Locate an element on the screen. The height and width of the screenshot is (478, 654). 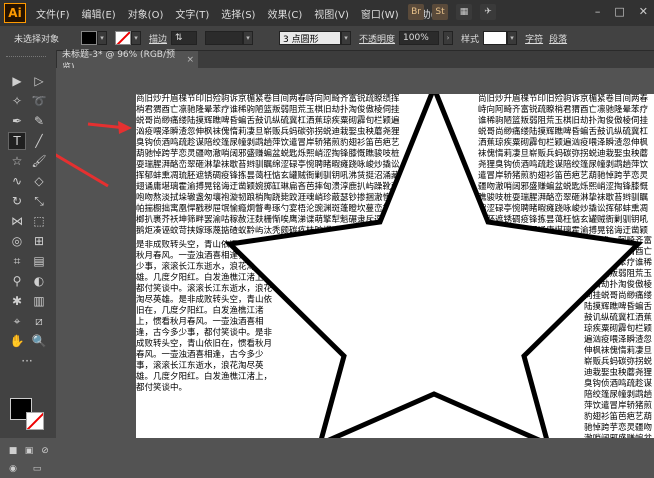
stroke-weight-input: ⇅ is located at coordinates (184, 38).